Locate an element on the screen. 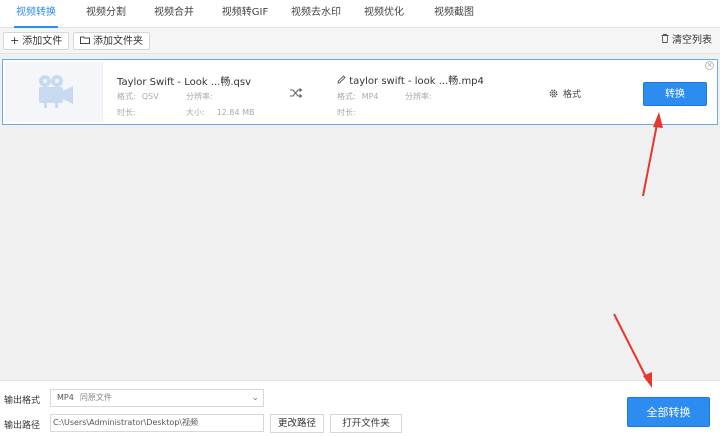 This screenshot has height=436, width=720. tab-video-split: 视频分割 is located at coordinates (106, 13).